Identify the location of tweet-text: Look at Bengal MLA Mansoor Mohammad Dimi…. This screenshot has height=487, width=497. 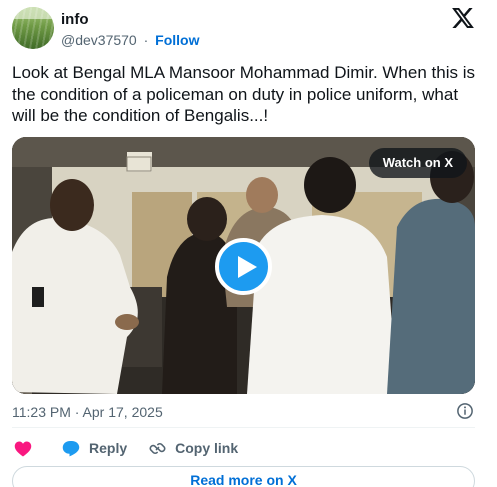
(243, 94).